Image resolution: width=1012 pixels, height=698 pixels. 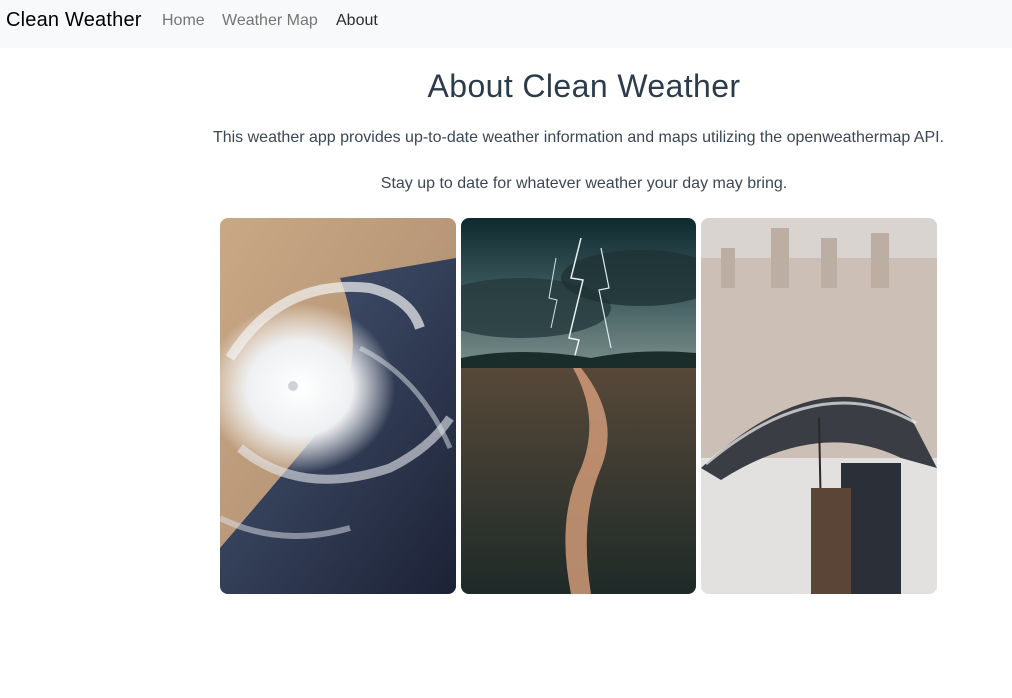 What do you see at coordinates (819, 406) in the screenshot?
I see `snow-umbrella-photo` at bounding box center [819, 406].